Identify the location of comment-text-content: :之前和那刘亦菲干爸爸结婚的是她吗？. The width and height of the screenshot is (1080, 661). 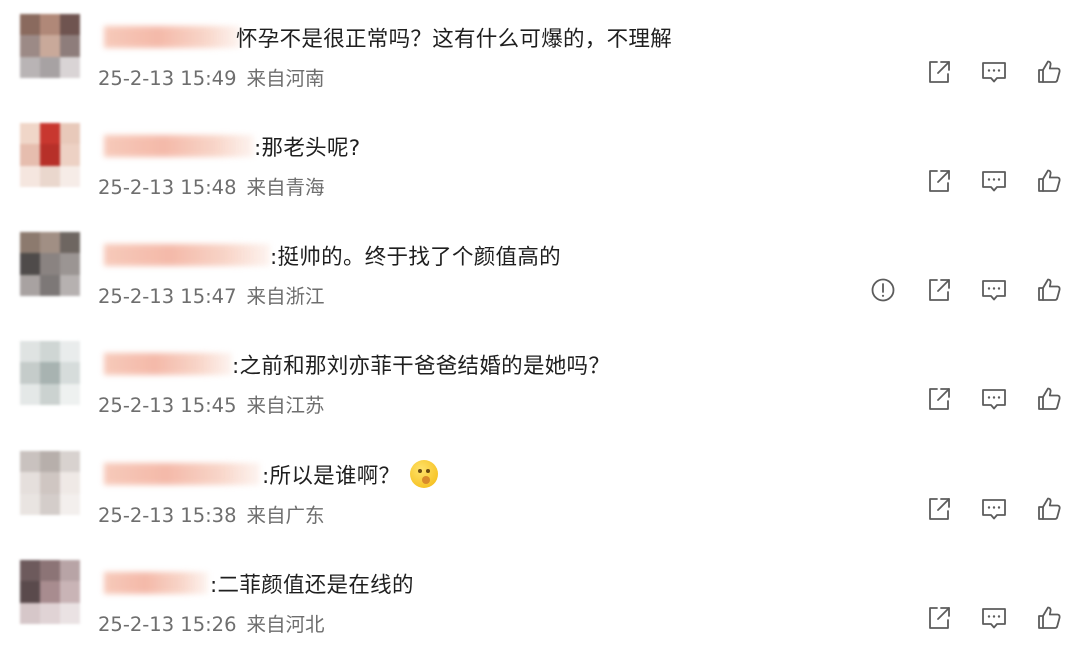
(421, 366).